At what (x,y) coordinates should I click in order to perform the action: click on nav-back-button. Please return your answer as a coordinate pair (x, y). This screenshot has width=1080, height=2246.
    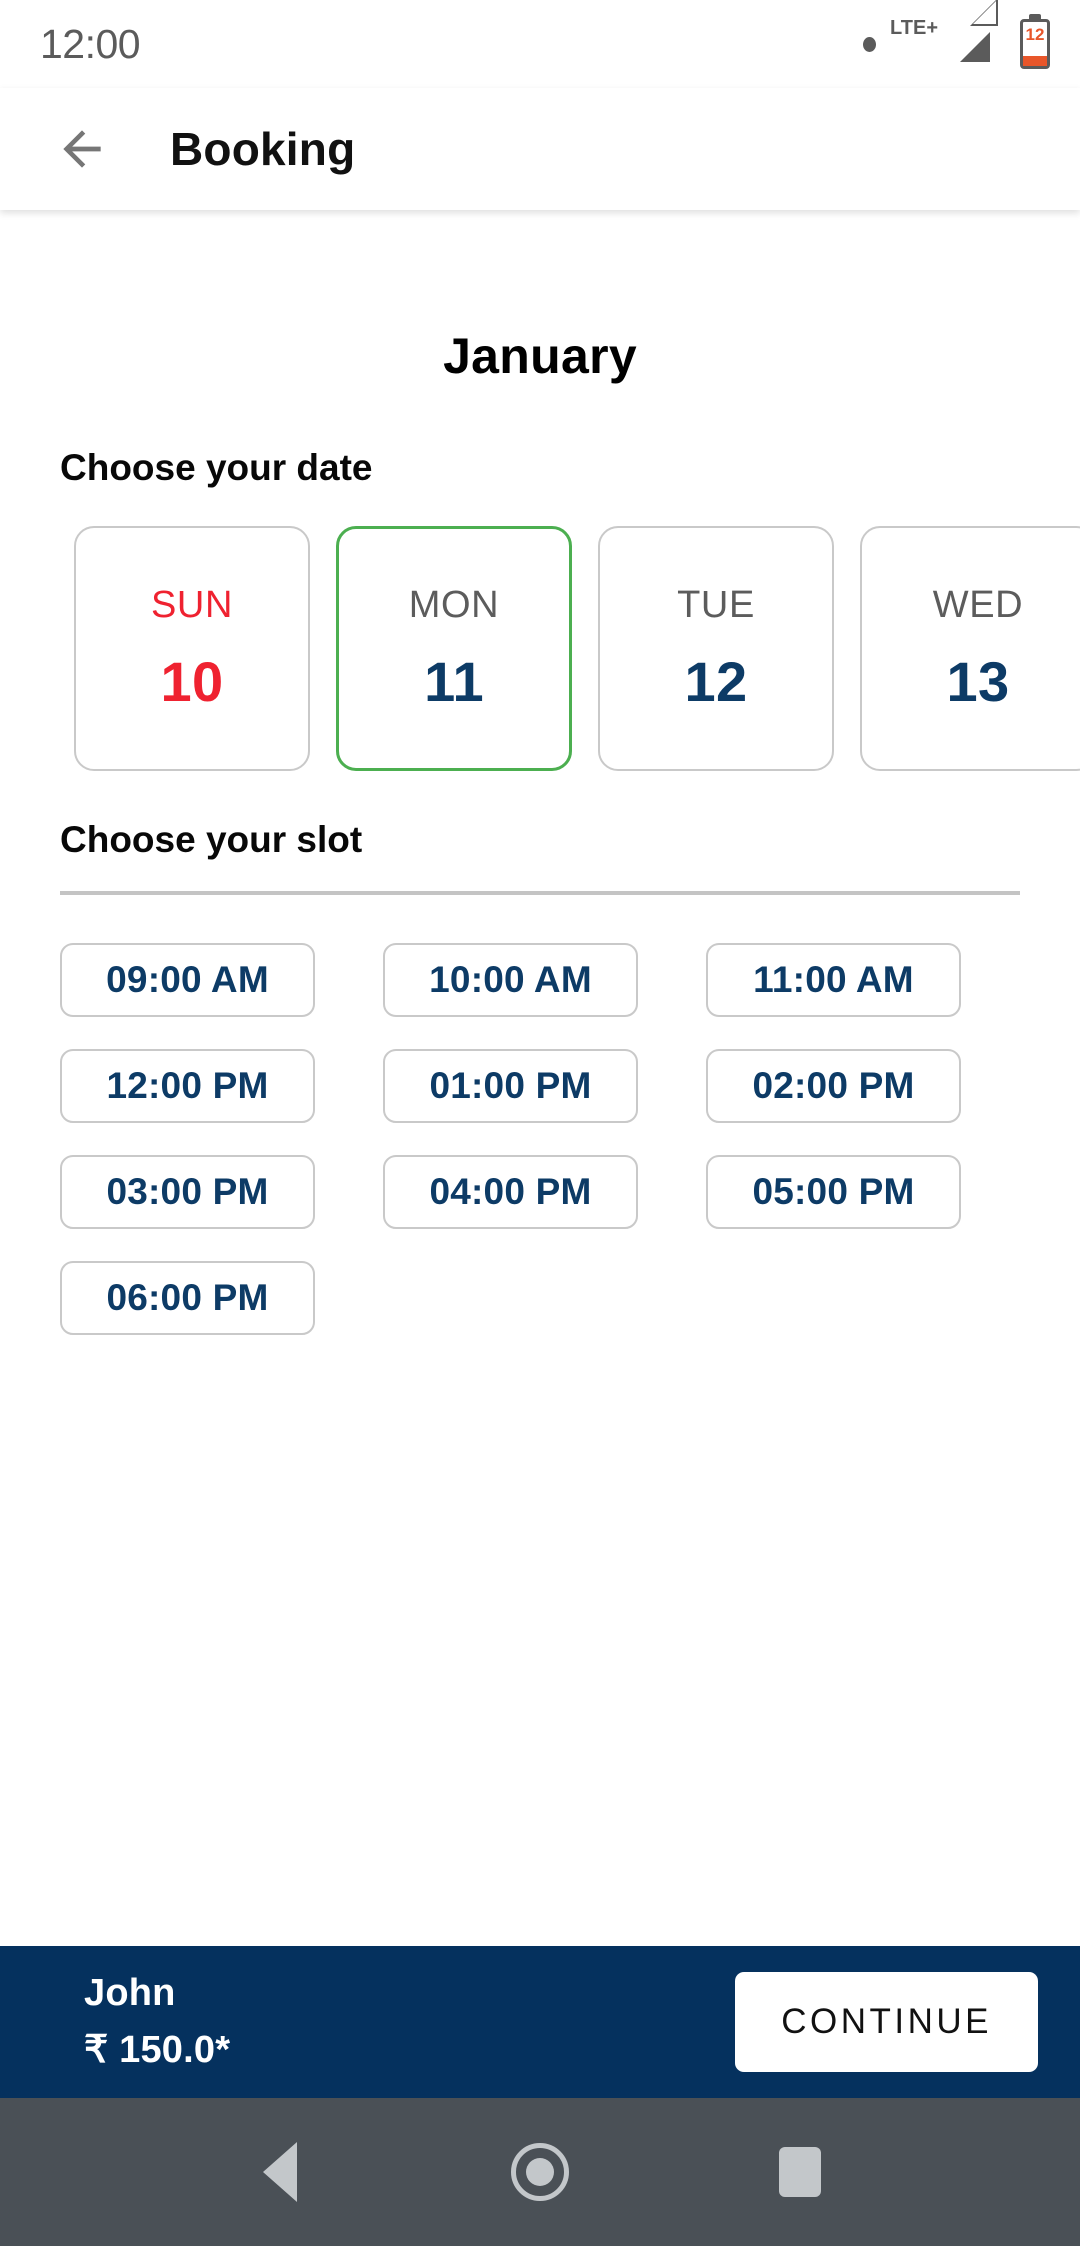
    Looking at the image, I should click on (280, 2172).